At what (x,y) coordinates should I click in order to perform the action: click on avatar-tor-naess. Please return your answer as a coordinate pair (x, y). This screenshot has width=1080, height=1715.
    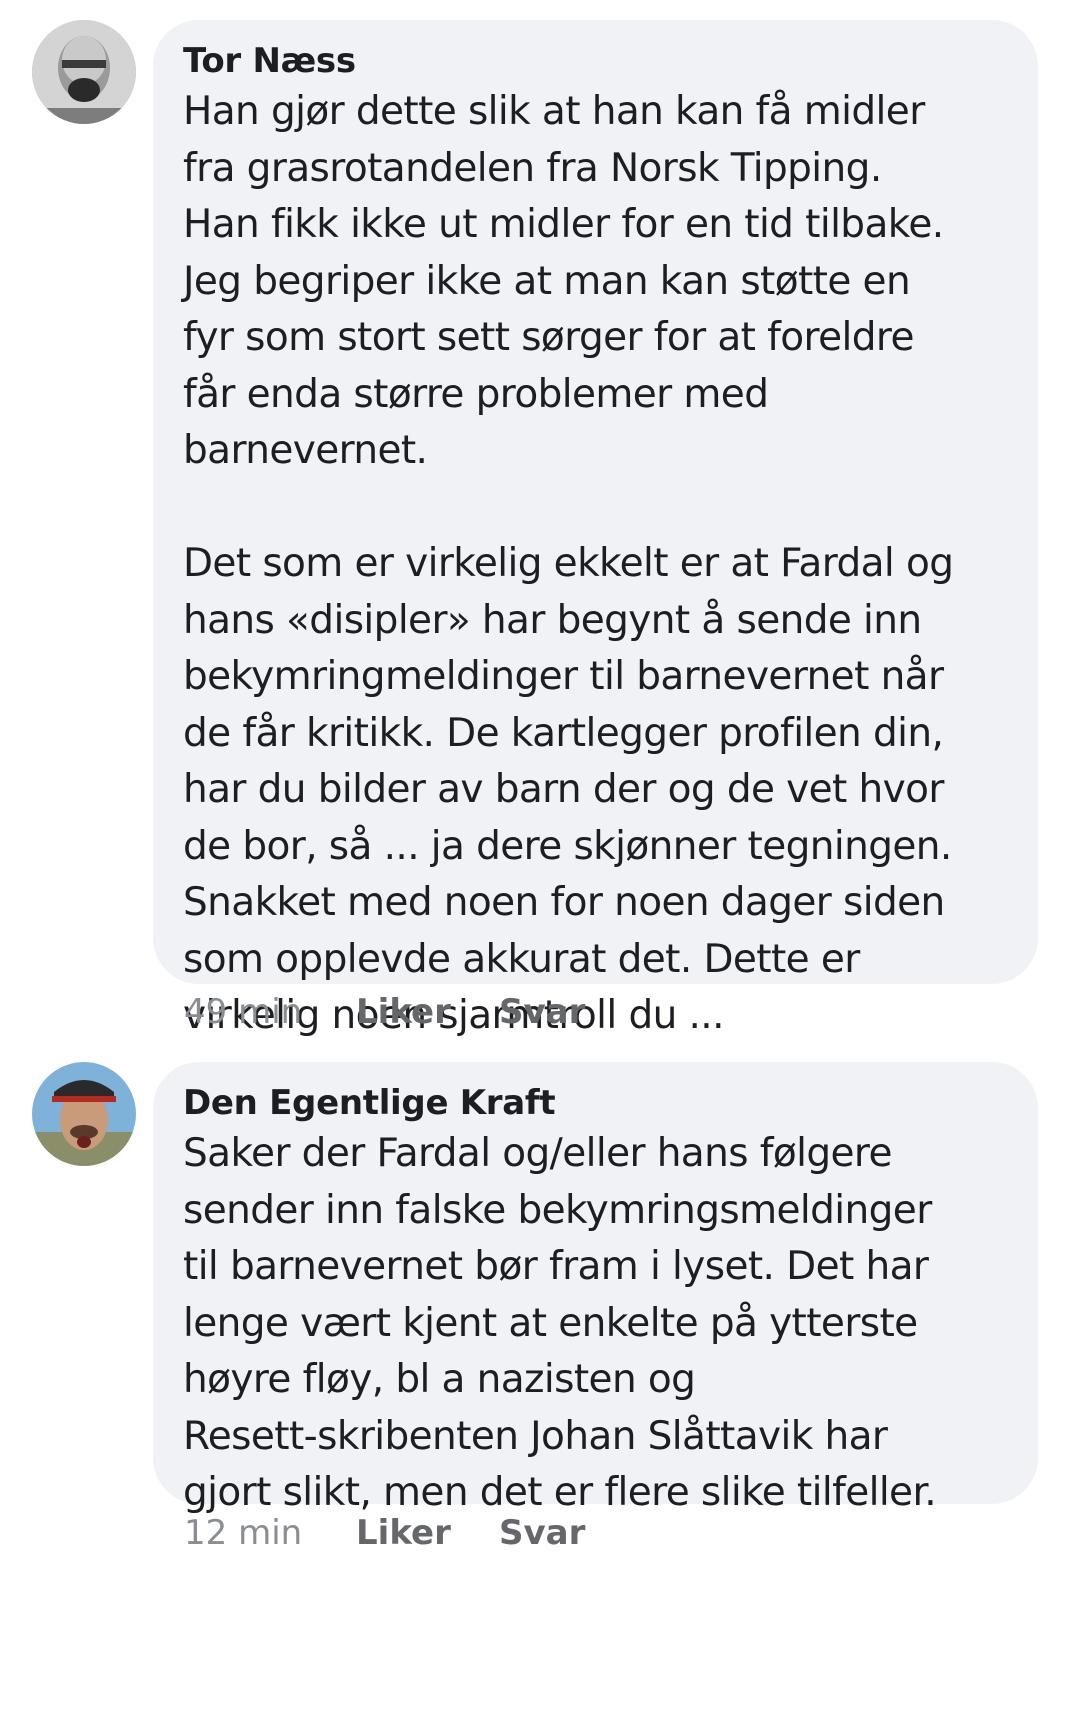
    Looking at the image, I should click on (84, 72).